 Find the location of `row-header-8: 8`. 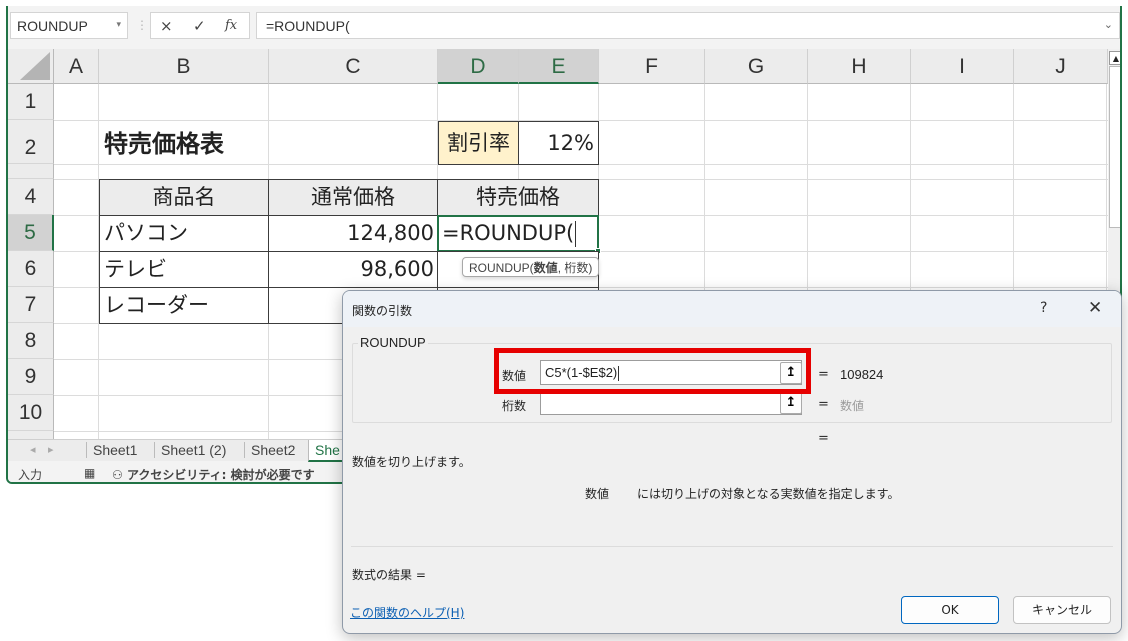

row-header-8: 8 is located at coordinates (31, 341).